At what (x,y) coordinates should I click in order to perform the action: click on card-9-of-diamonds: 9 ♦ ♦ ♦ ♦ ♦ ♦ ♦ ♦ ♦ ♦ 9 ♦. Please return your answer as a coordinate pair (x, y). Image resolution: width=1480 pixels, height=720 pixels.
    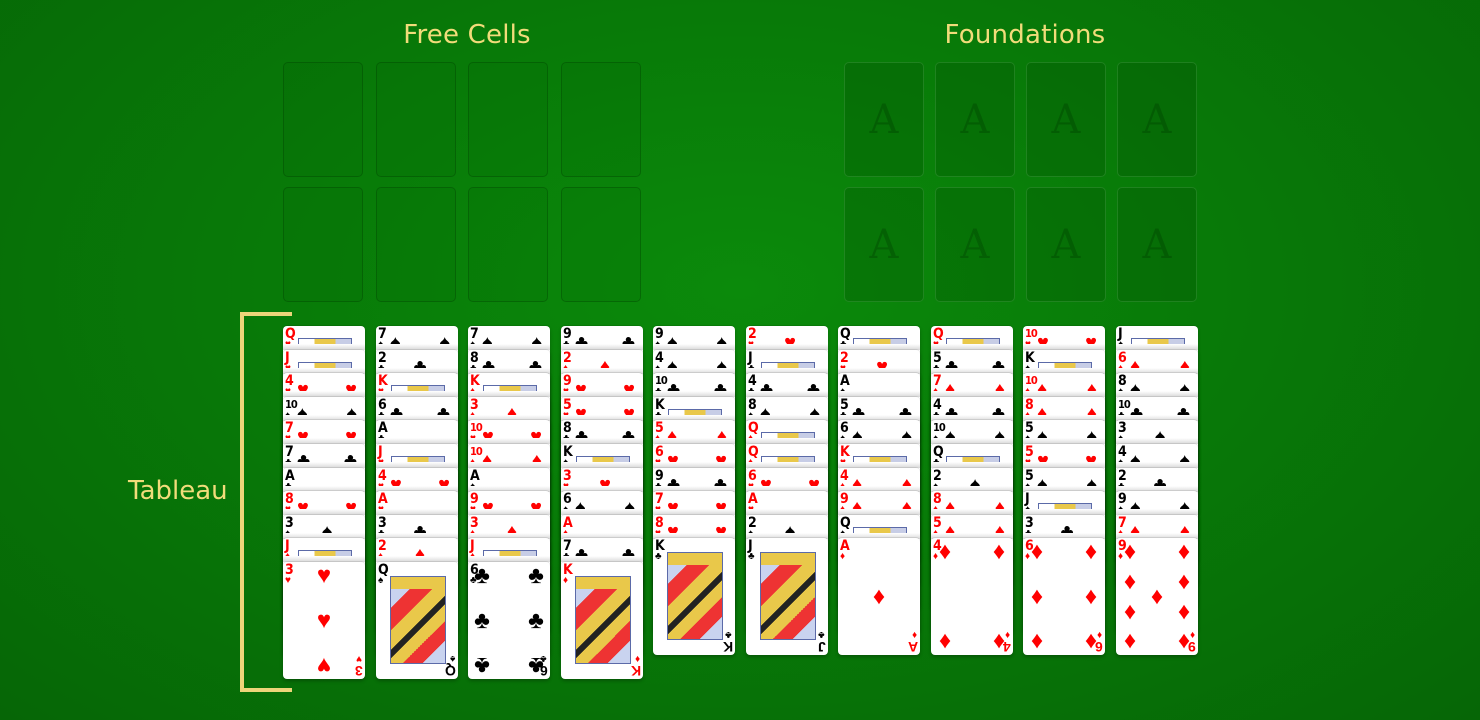
    Looking at the image, I should click on (1157, 597).